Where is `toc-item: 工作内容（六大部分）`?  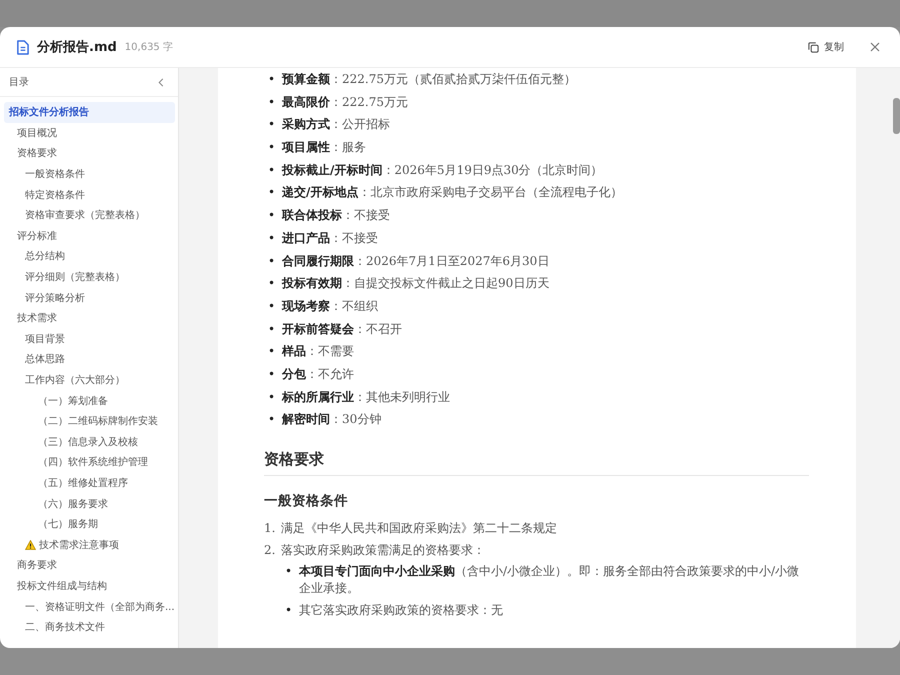 toc-item: 工作内容（六大部分） is located at coordinates (89, 380).